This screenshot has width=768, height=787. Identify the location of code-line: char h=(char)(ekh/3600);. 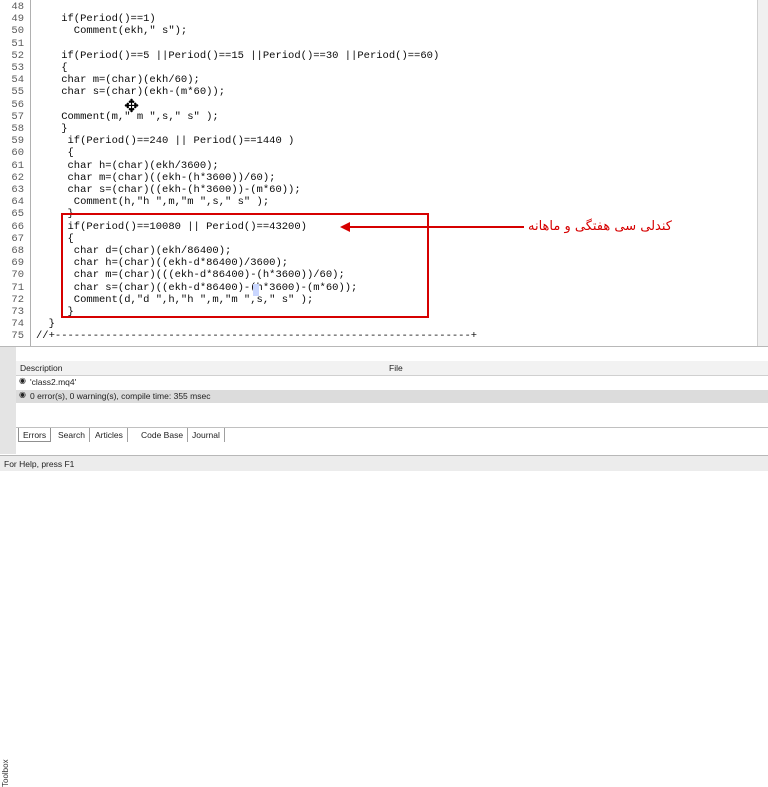
(127, 166).